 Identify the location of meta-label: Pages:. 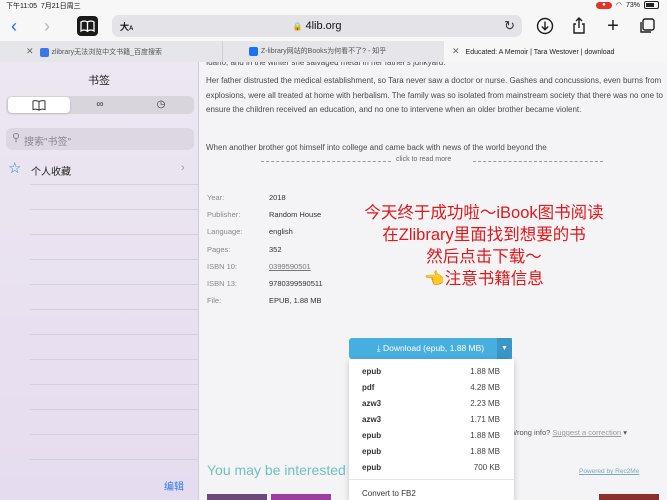
(219, 249).